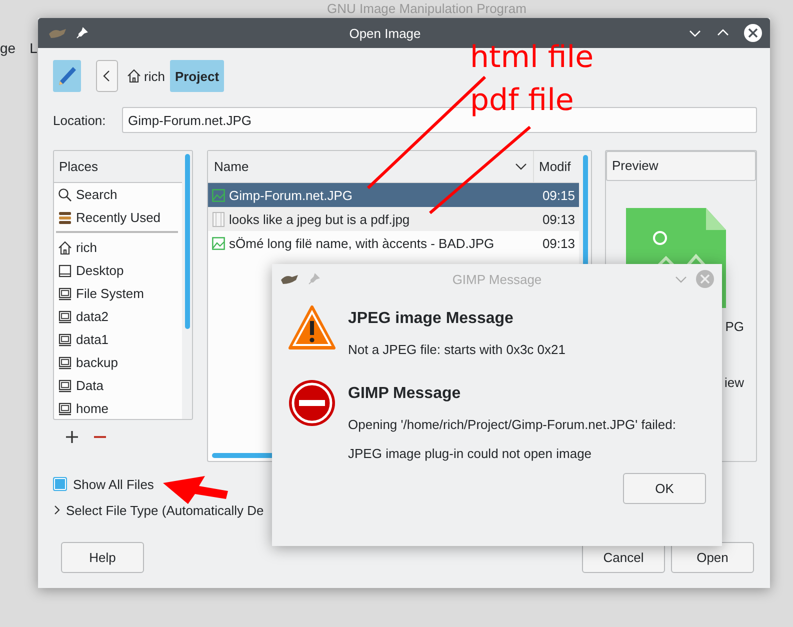 The image size is (793, 627). Describe the element at coordinates (558, 195) in the screenshot. I see `modified-time: 09:15` at that location.